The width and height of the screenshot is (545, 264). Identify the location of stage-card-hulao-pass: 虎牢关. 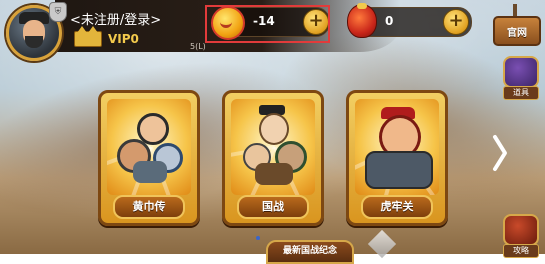
(397, 158).